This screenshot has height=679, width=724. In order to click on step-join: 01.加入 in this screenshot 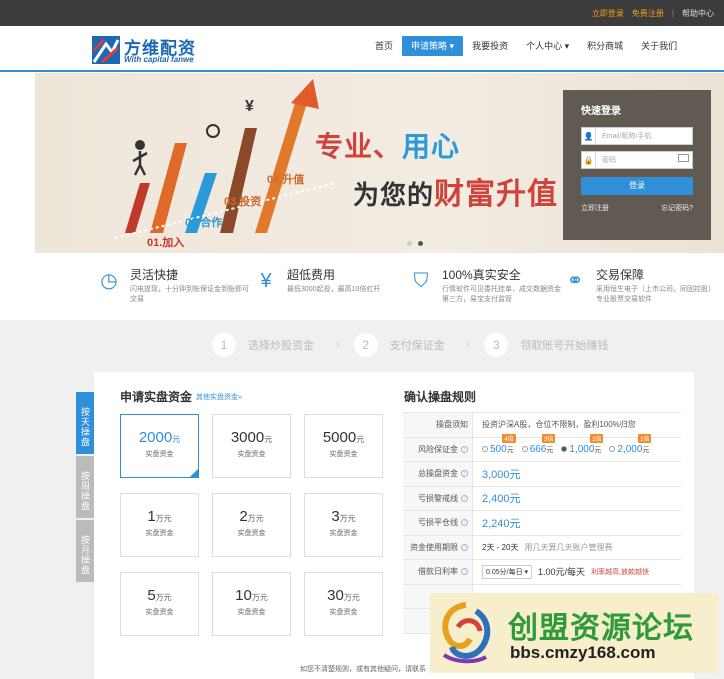, I will do `click(166, 243)`.